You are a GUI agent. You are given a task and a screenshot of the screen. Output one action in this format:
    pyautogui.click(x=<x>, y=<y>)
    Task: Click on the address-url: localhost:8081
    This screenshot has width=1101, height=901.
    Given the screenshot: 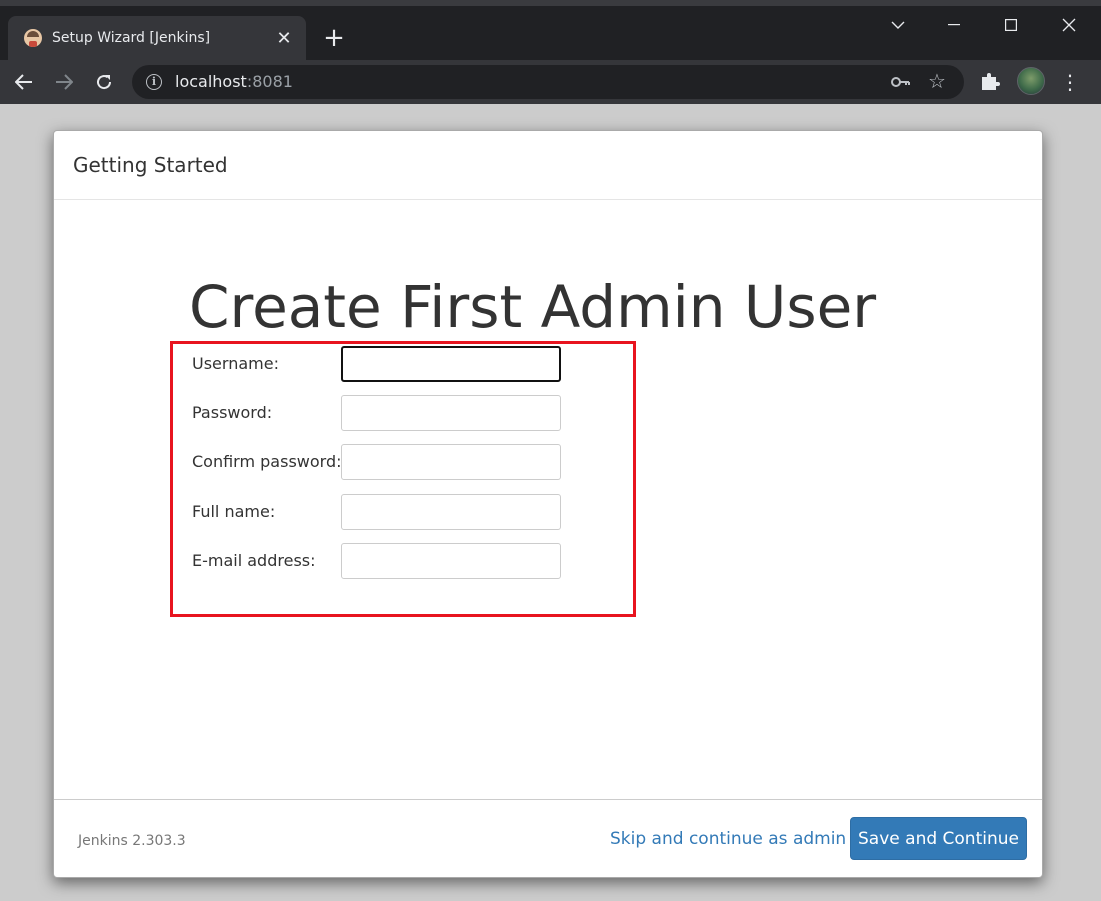 What is the action you would take?
    pyautogui.click(x=234, y=81)
    